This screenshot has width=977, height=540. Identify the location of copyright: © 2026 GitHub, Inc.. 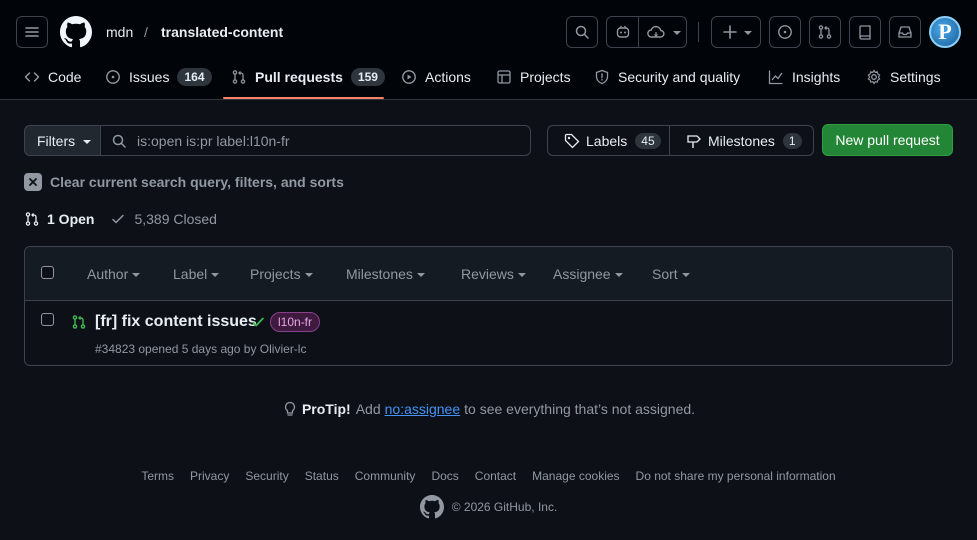
(488, 507).